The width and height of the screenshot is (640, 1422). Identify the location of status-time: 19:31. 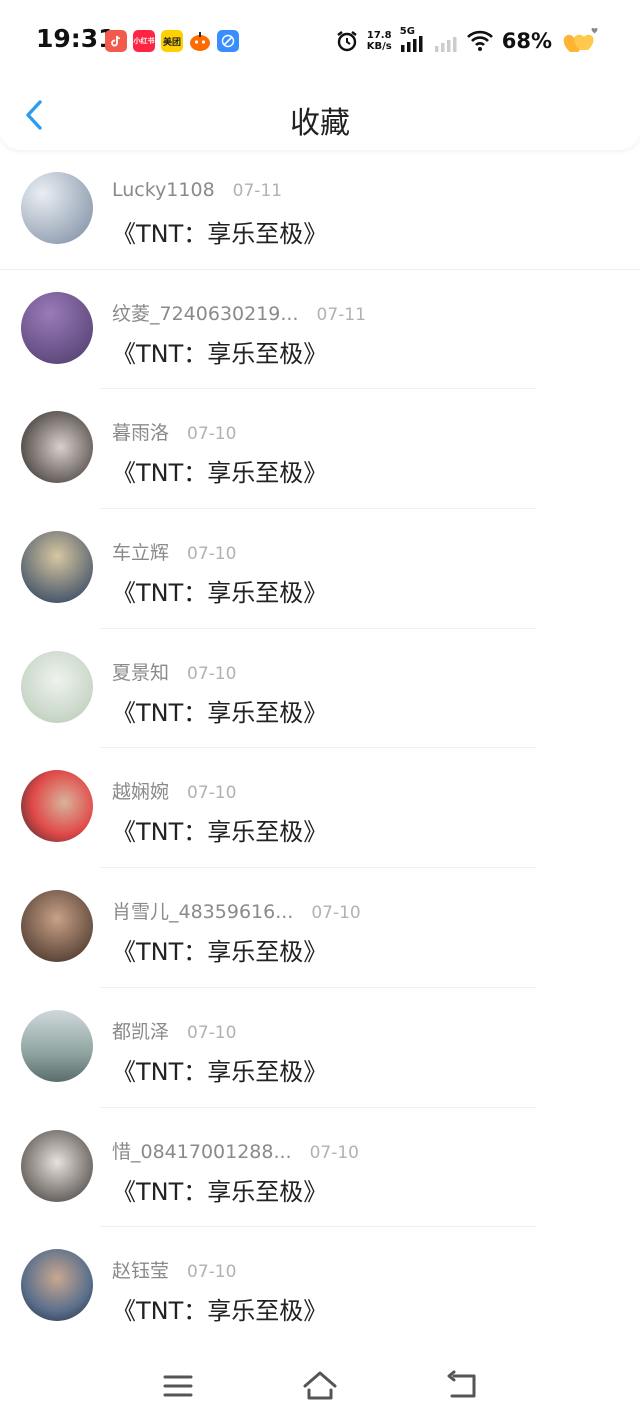
(76, 38).